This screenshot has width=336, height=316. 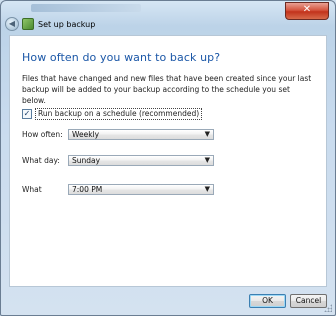 I want to click on what-day-value: Sunday, so click(x=86, y=160).